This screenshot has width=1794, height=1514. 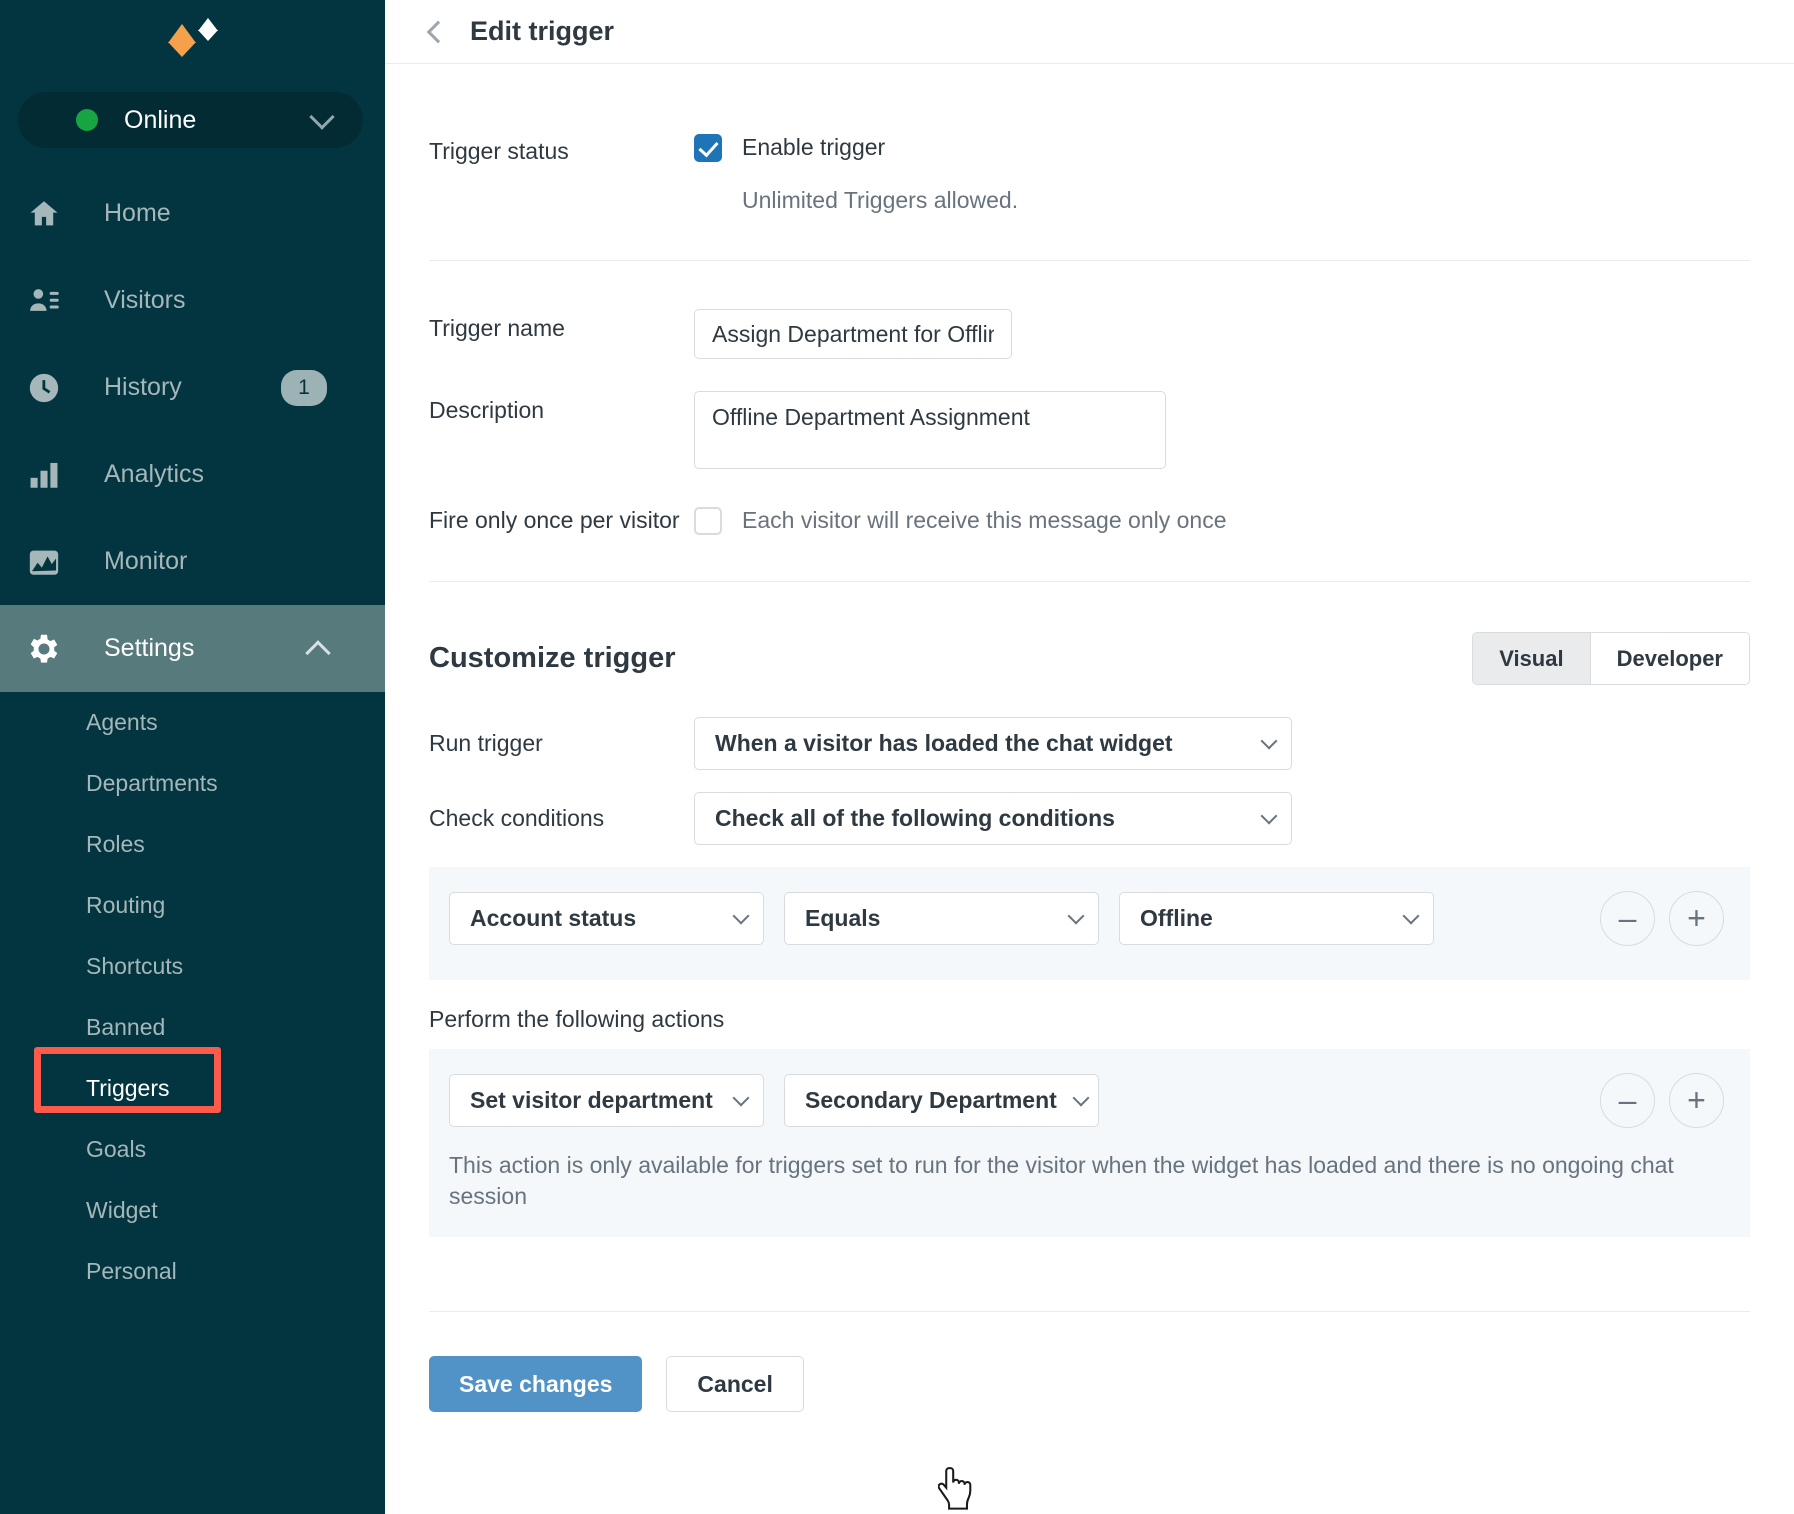 I want to click on condition-value-value: Offline, so click(x=1176, y=918).